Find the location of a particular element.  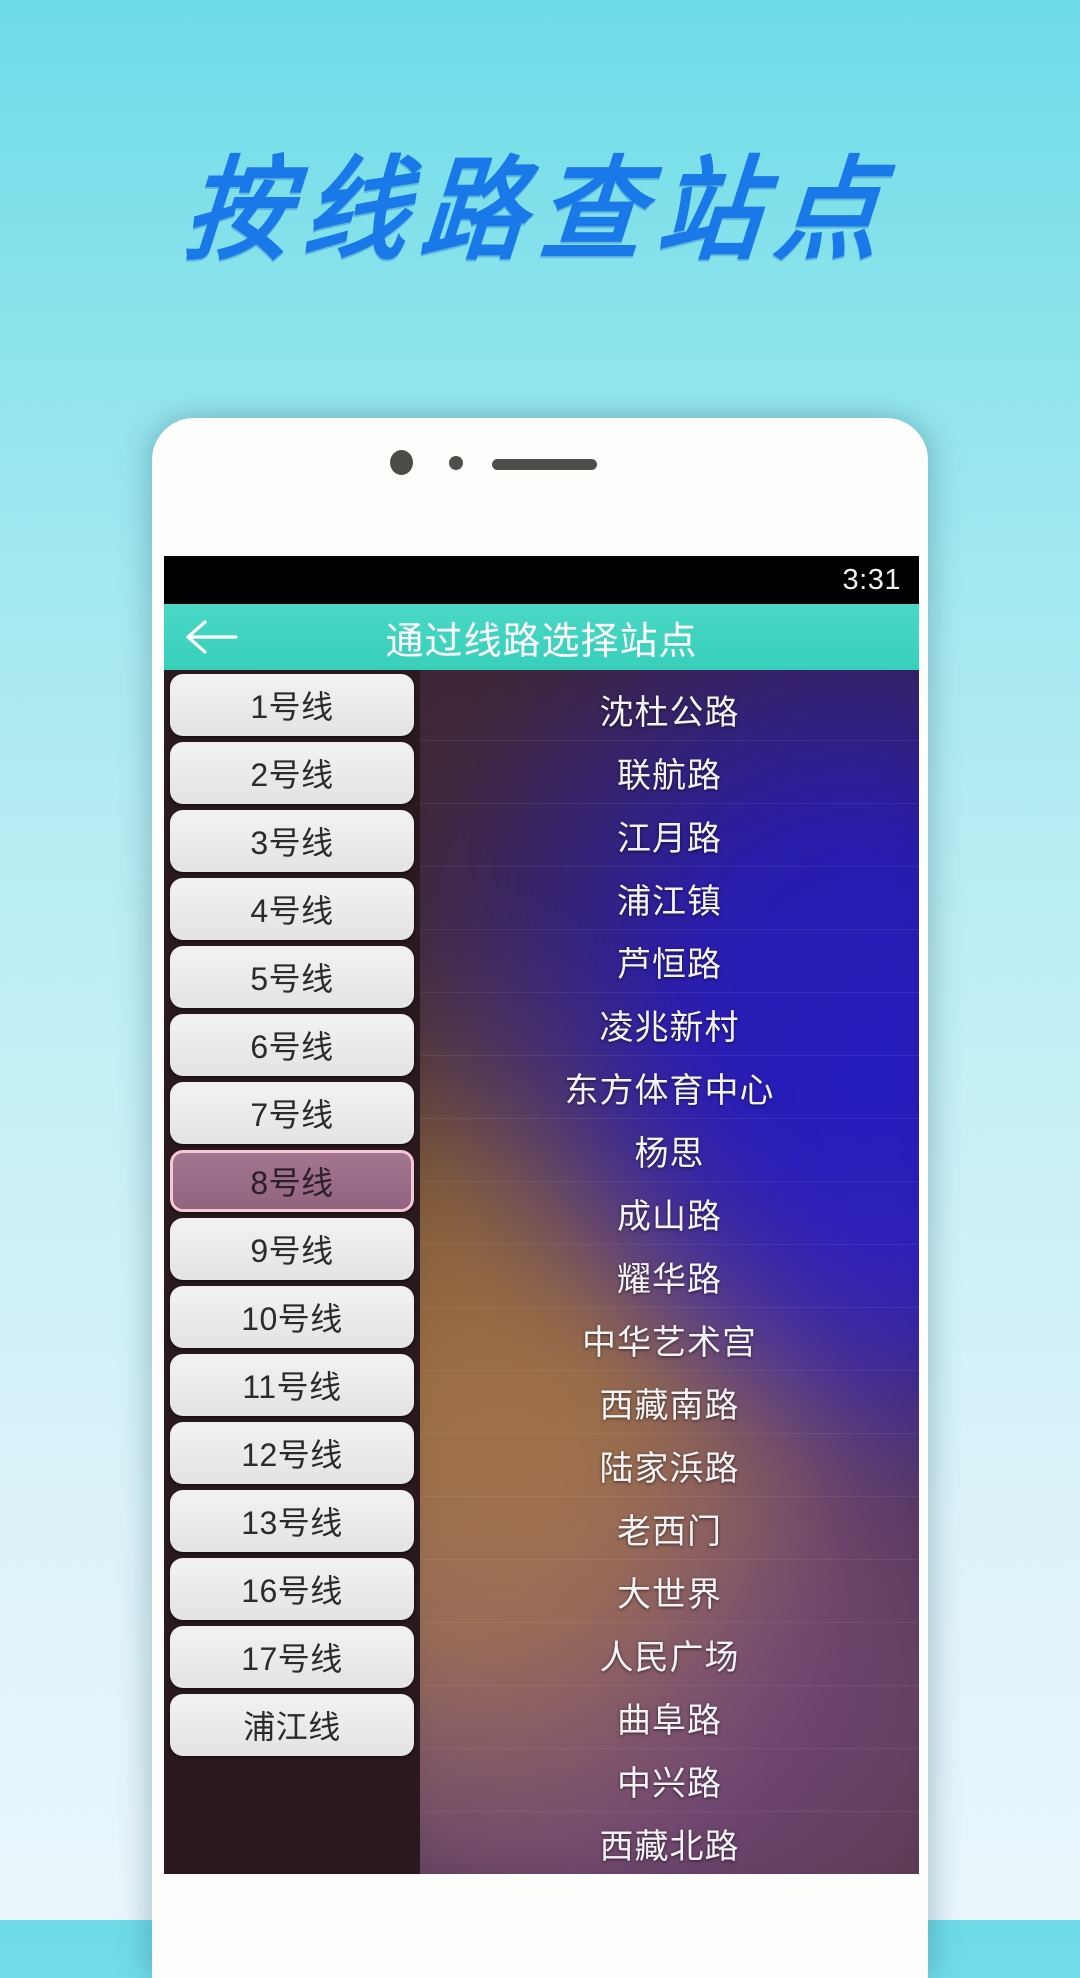

station-name: 凌兆新村 is located at coordinates (669, 1028).